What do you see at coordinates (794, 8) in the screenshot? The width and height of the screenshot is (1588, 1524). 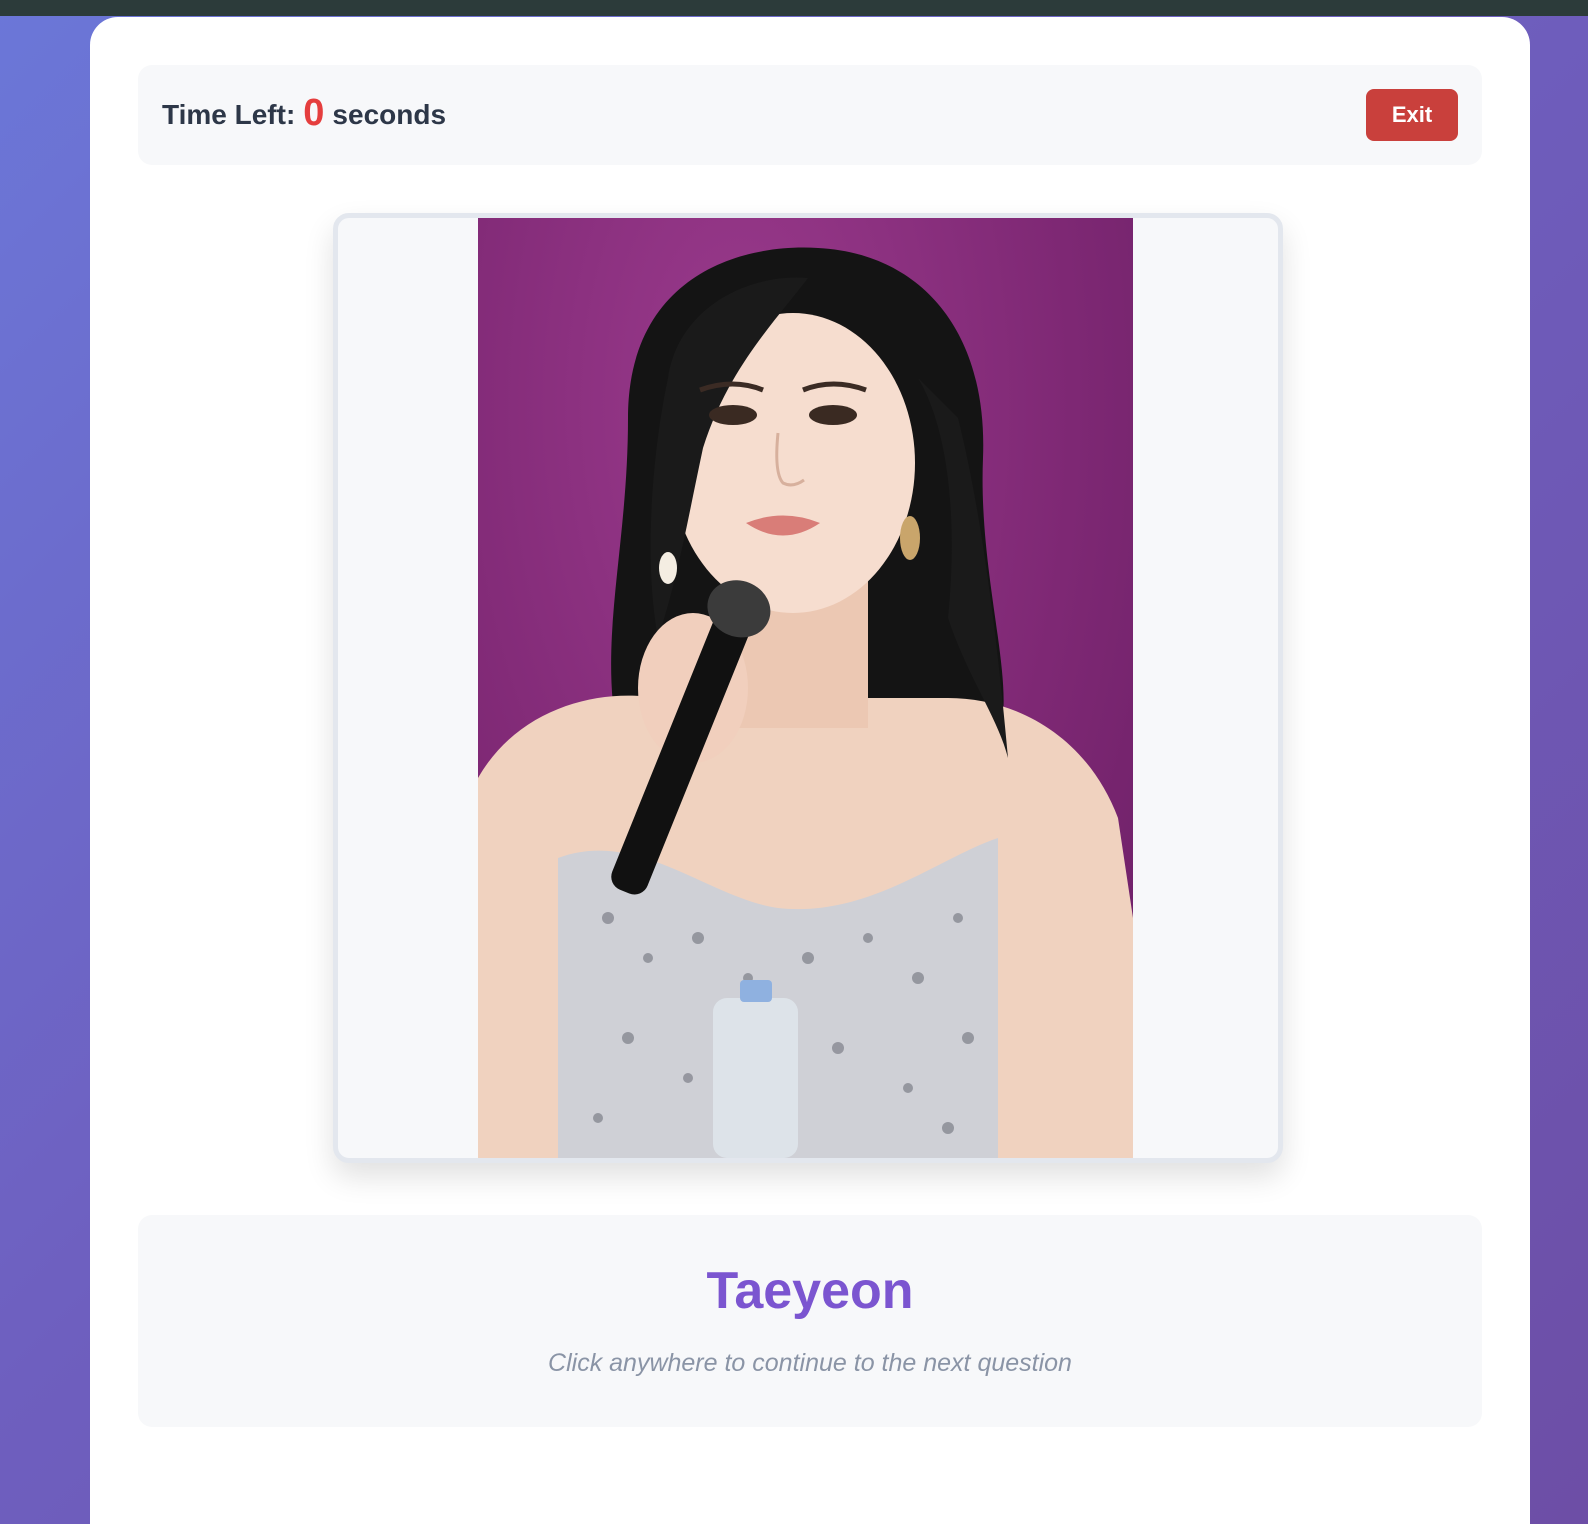 I see `browser-top-bar` at bounding box center [794, 8].